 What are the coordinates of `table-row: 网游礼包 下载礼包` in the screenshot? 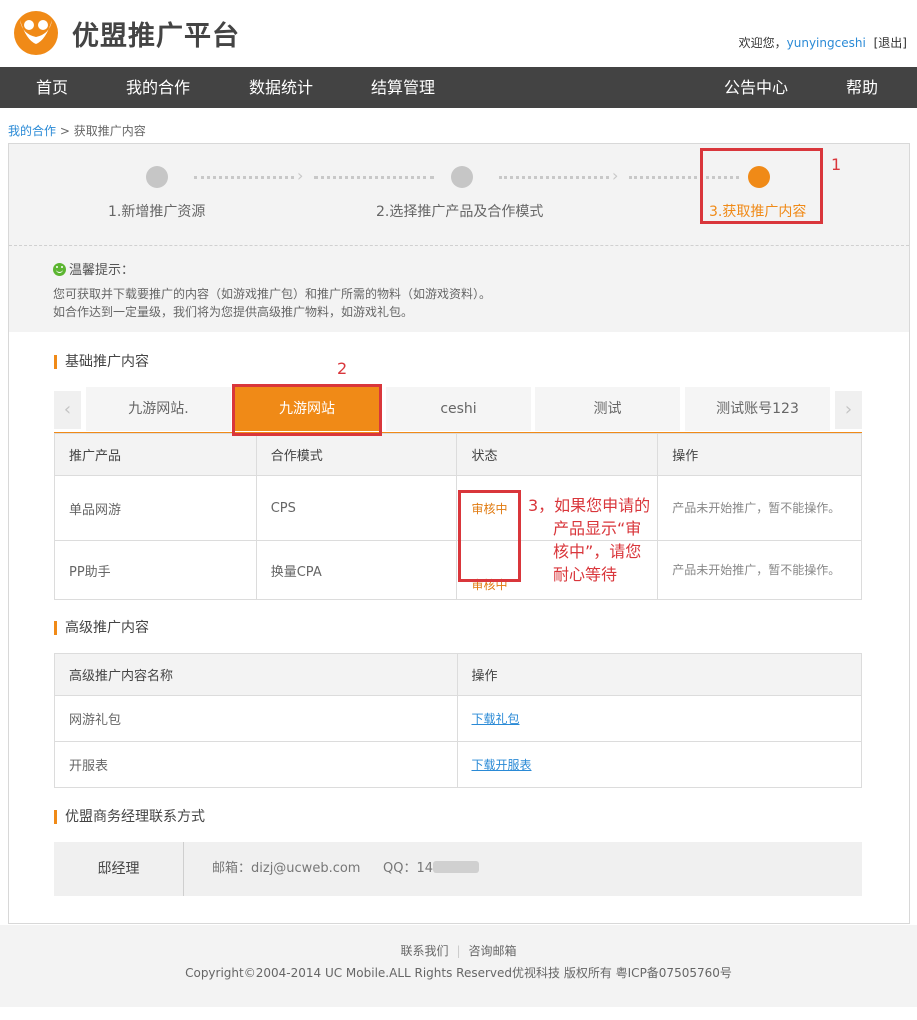 It's located at (458, 718).